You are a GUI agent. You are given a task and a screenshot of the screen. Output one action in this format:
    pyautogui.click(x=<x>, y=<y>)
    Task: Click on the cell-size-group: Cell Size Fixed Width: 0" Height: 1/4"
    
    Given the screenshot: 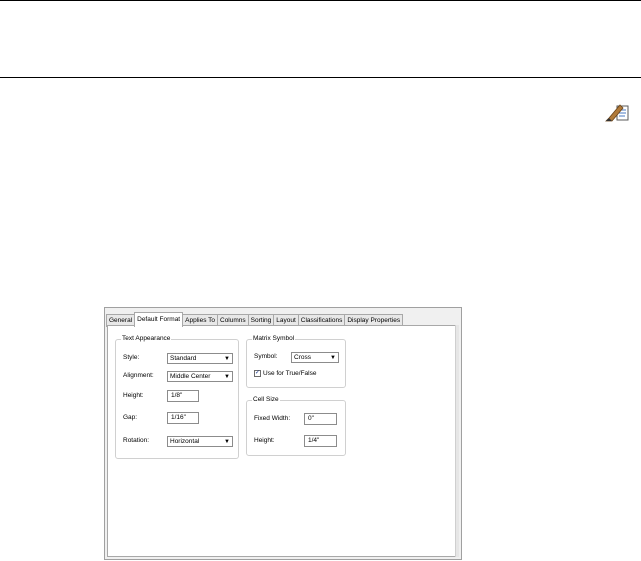 What is the action you would take?
    pyautogui.click(x=296, y=425)
    